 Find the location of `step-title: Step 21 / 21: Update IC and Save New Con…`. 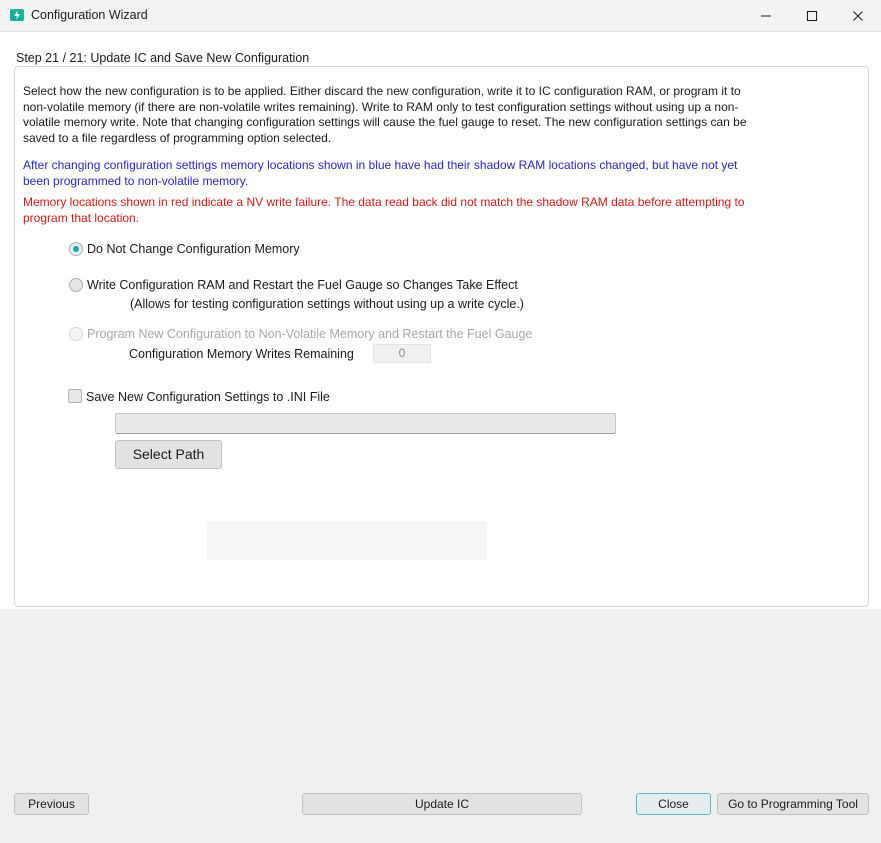

step-title: Step 21 / 21: Update IC and Save New Con… is located at coordinates (163, 58).